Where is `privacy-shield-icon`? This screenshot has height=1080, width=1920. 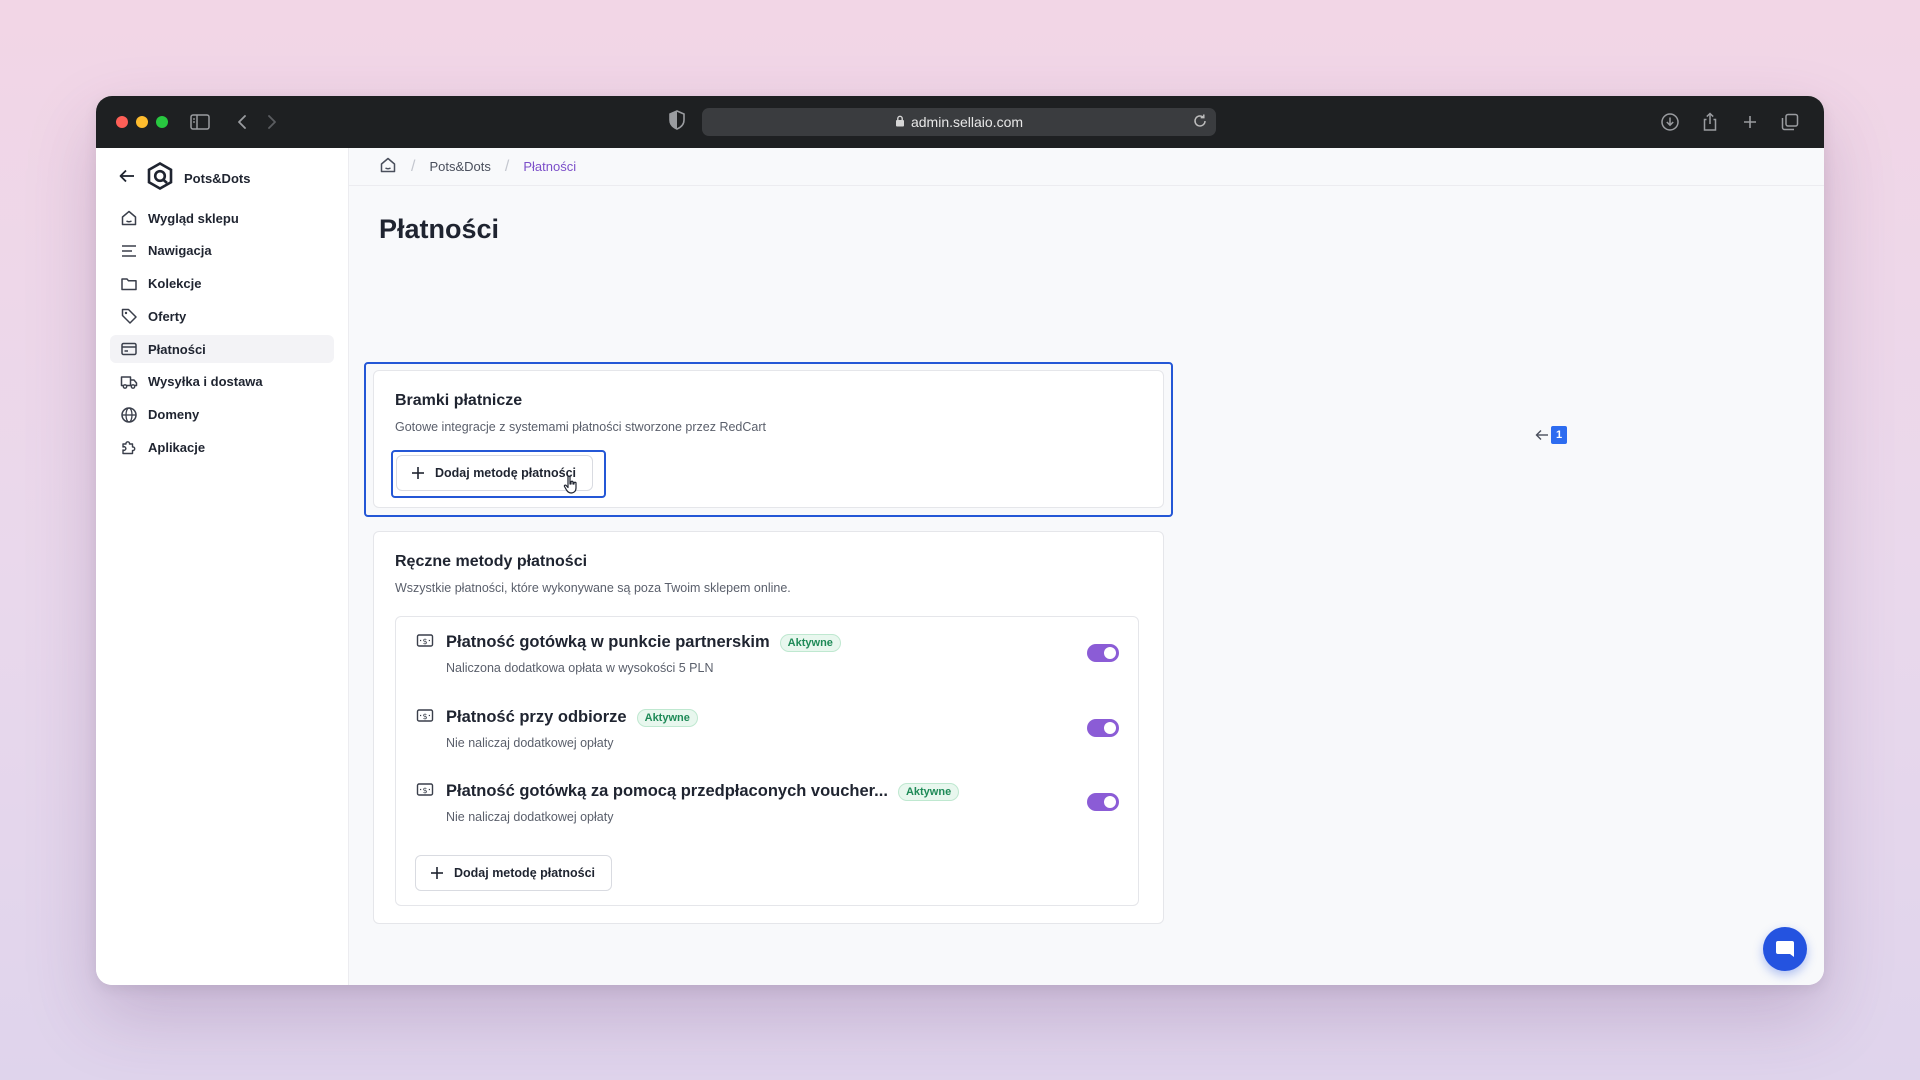 privacy-shield-icon is located at coordinates (677, 122).